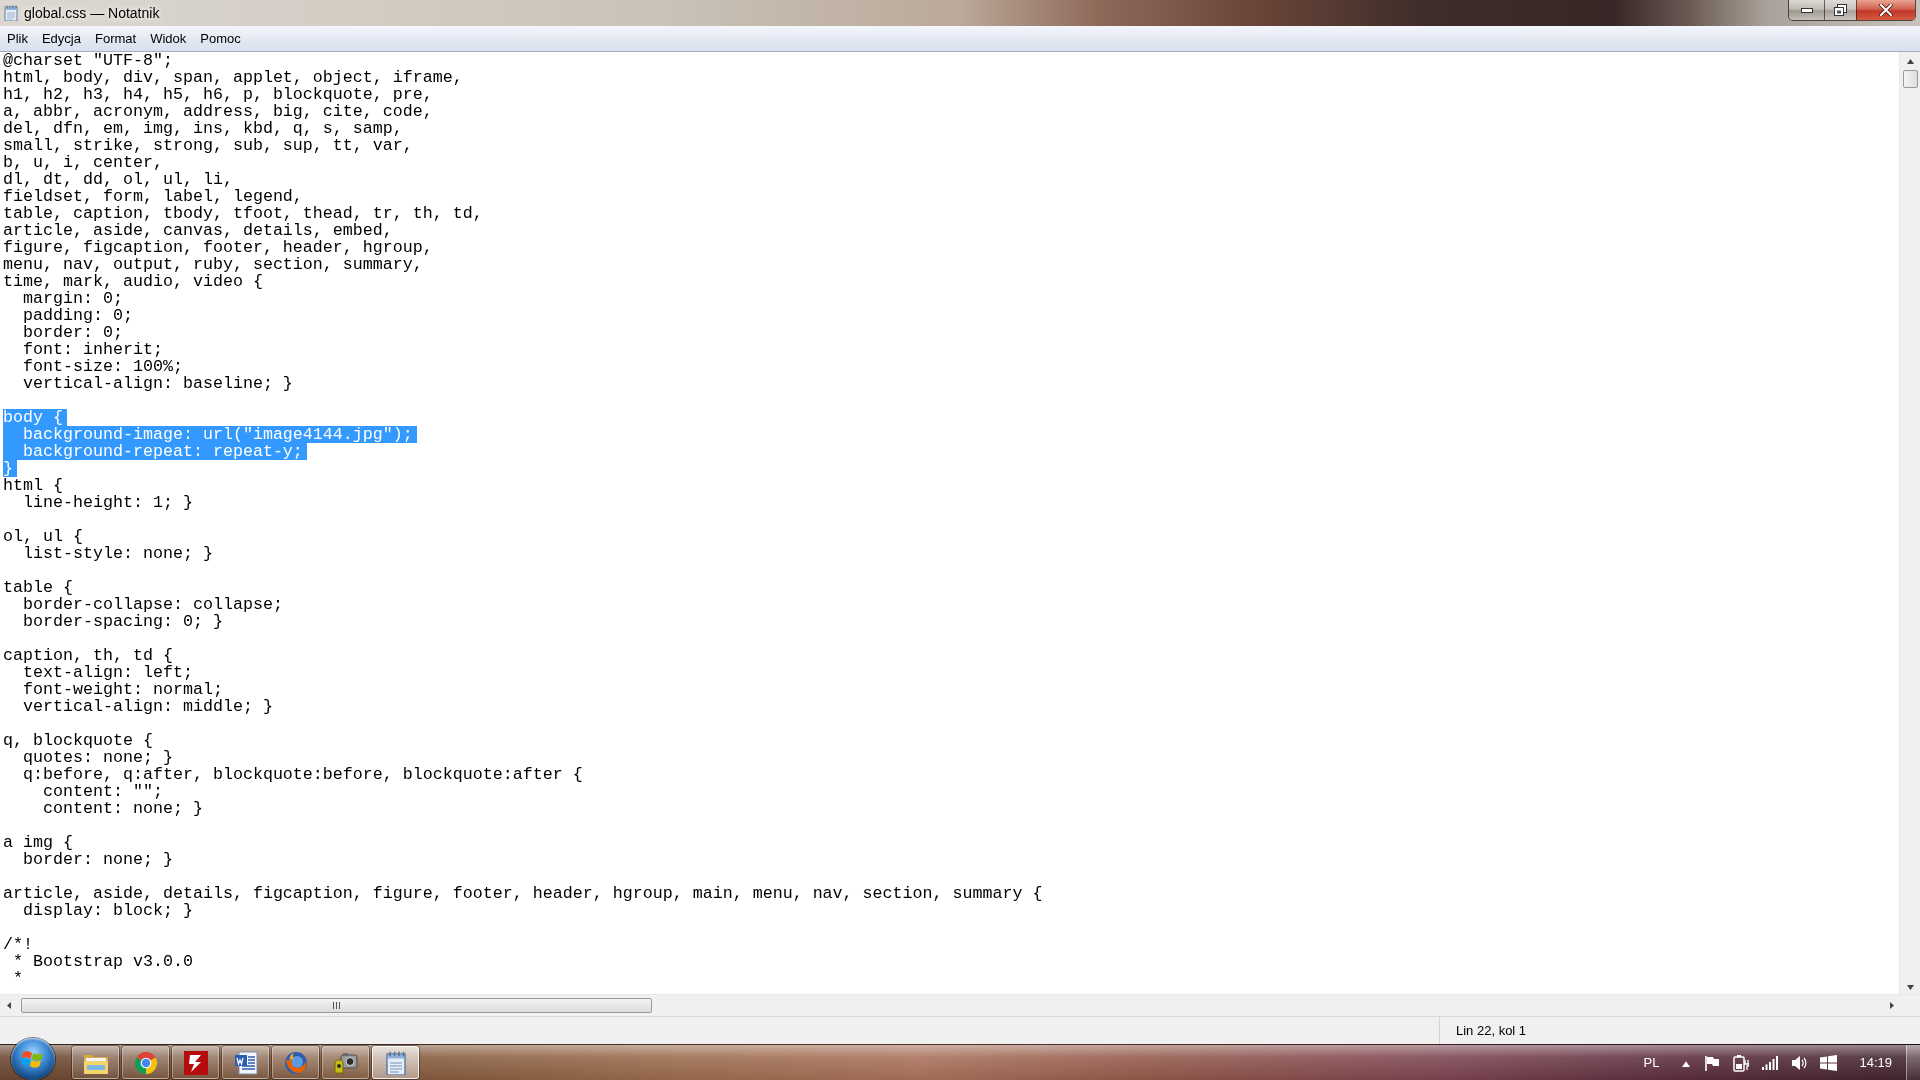 Image resolution: width=1920 pixels, height=1080 pixels. I want to click on code-line: border-spacing: 0; }, so click(122, 621).